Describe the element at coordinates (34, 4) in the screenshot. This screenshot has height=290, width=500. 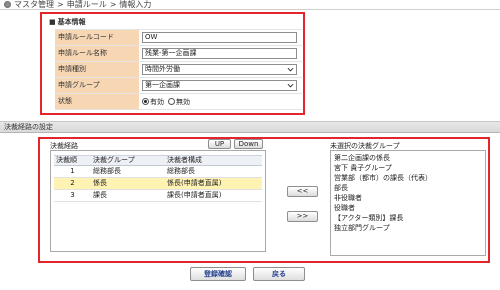
I see `breadcrumb-link-master: マスタ管理` at that location.